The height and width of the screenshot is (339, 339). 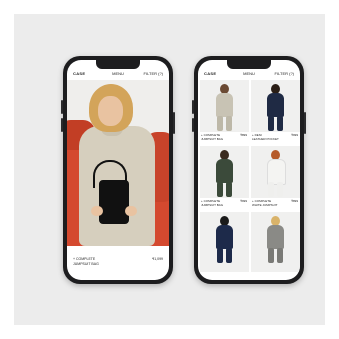 I want to click on black-bucket-bag, so click(x=114, y=202).